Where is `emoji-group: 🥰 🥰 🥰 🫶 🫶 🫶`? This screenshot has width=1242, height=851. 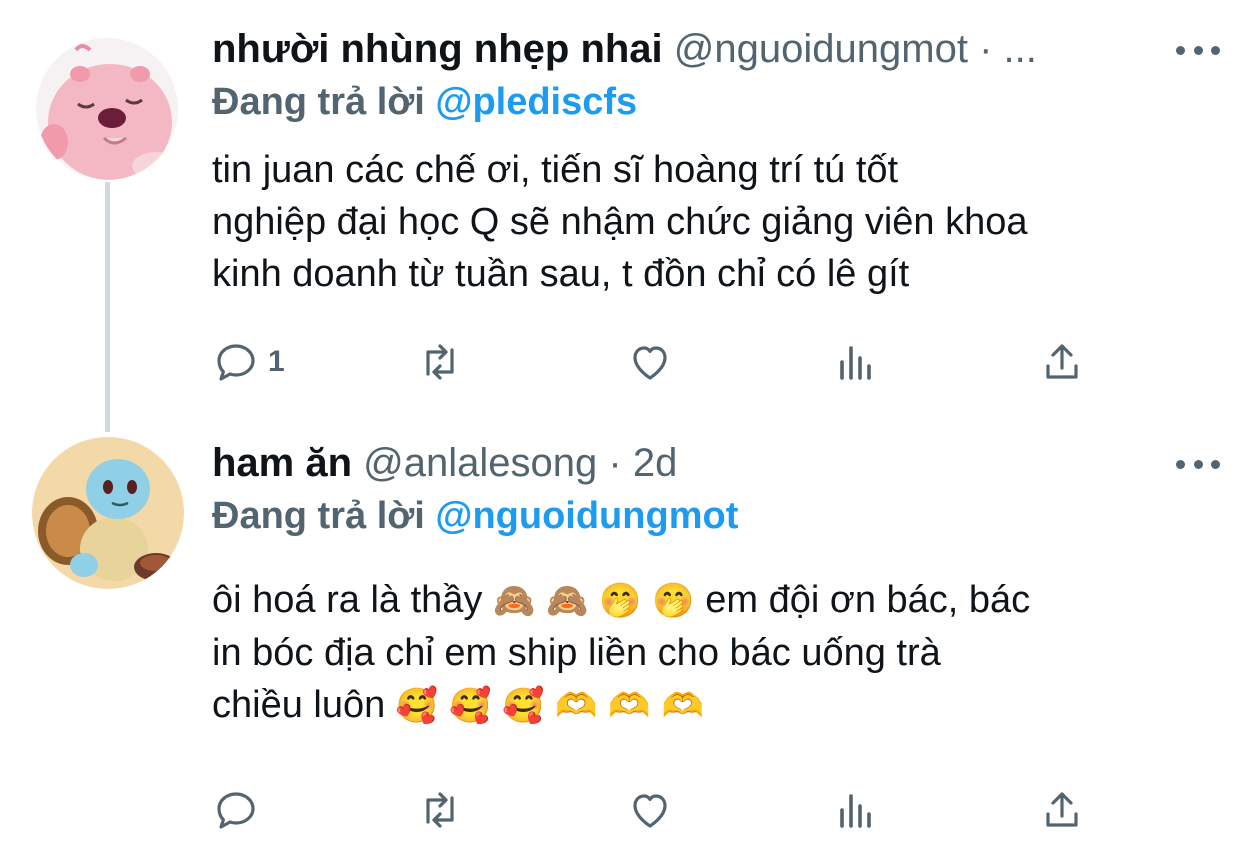 emoji-group: 🥰 🥰 🥰 🫶 🫶 🫶 is located at coordinates (549, 706).